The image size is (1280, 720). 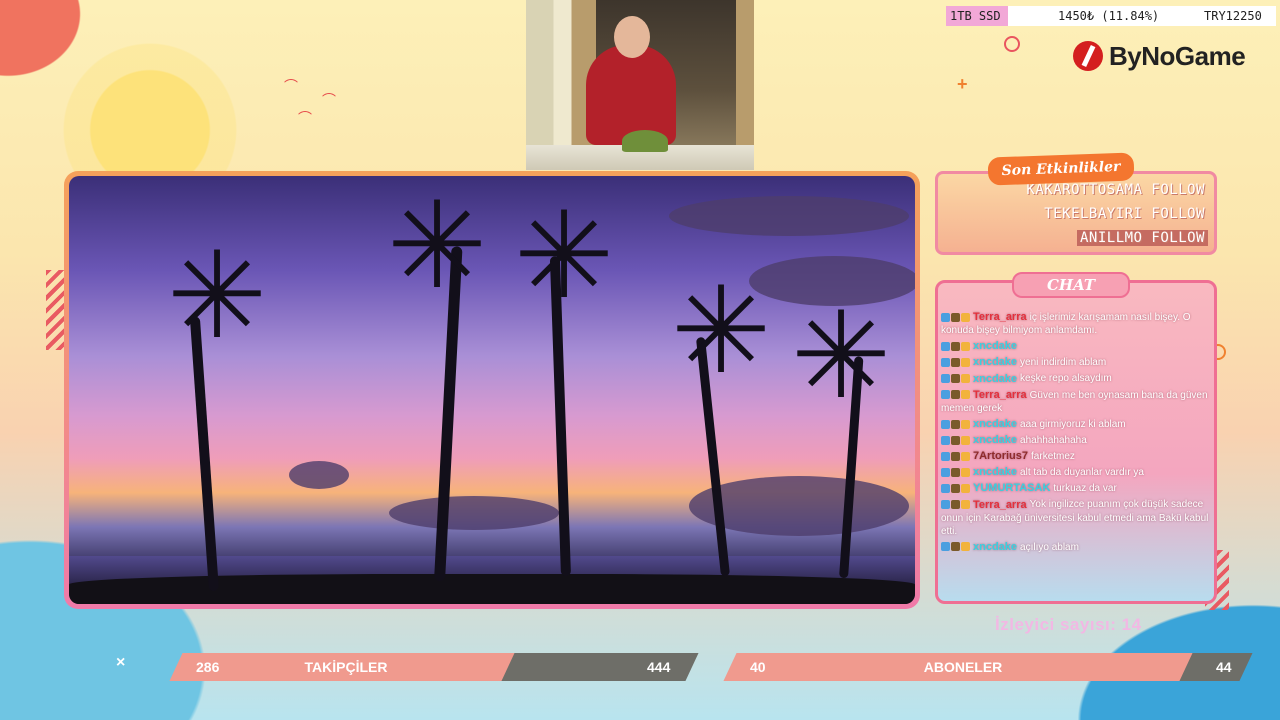 What do you see at coordinates (1077, 424) in the screenshot?
I see `chat-message: xncdake aaa girmiyoruz ki ablam` at bounding box center [1077, 424].